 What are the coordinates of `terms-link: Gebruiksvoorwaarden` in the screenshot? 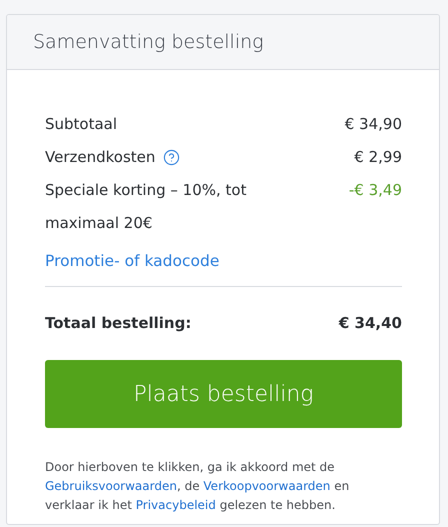 It's located at (111, 486).